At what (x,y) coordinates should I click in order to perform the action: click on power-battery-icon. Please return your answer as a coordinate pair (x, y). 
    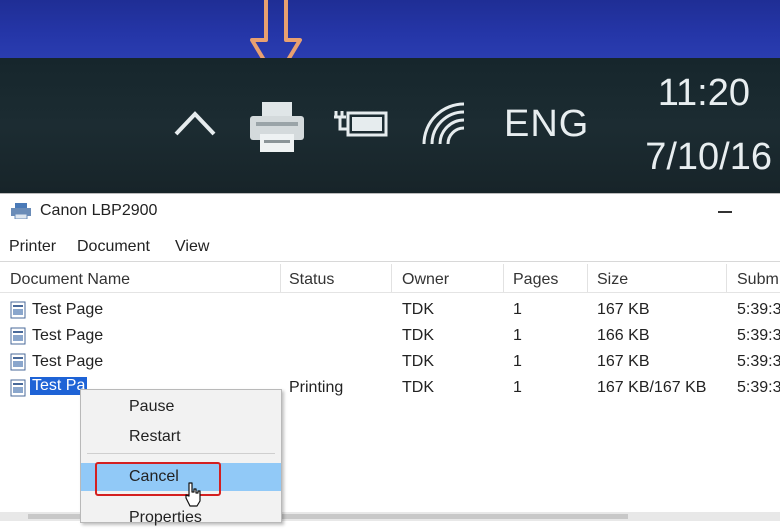
    Looking at the image, I should click on (360, 123).